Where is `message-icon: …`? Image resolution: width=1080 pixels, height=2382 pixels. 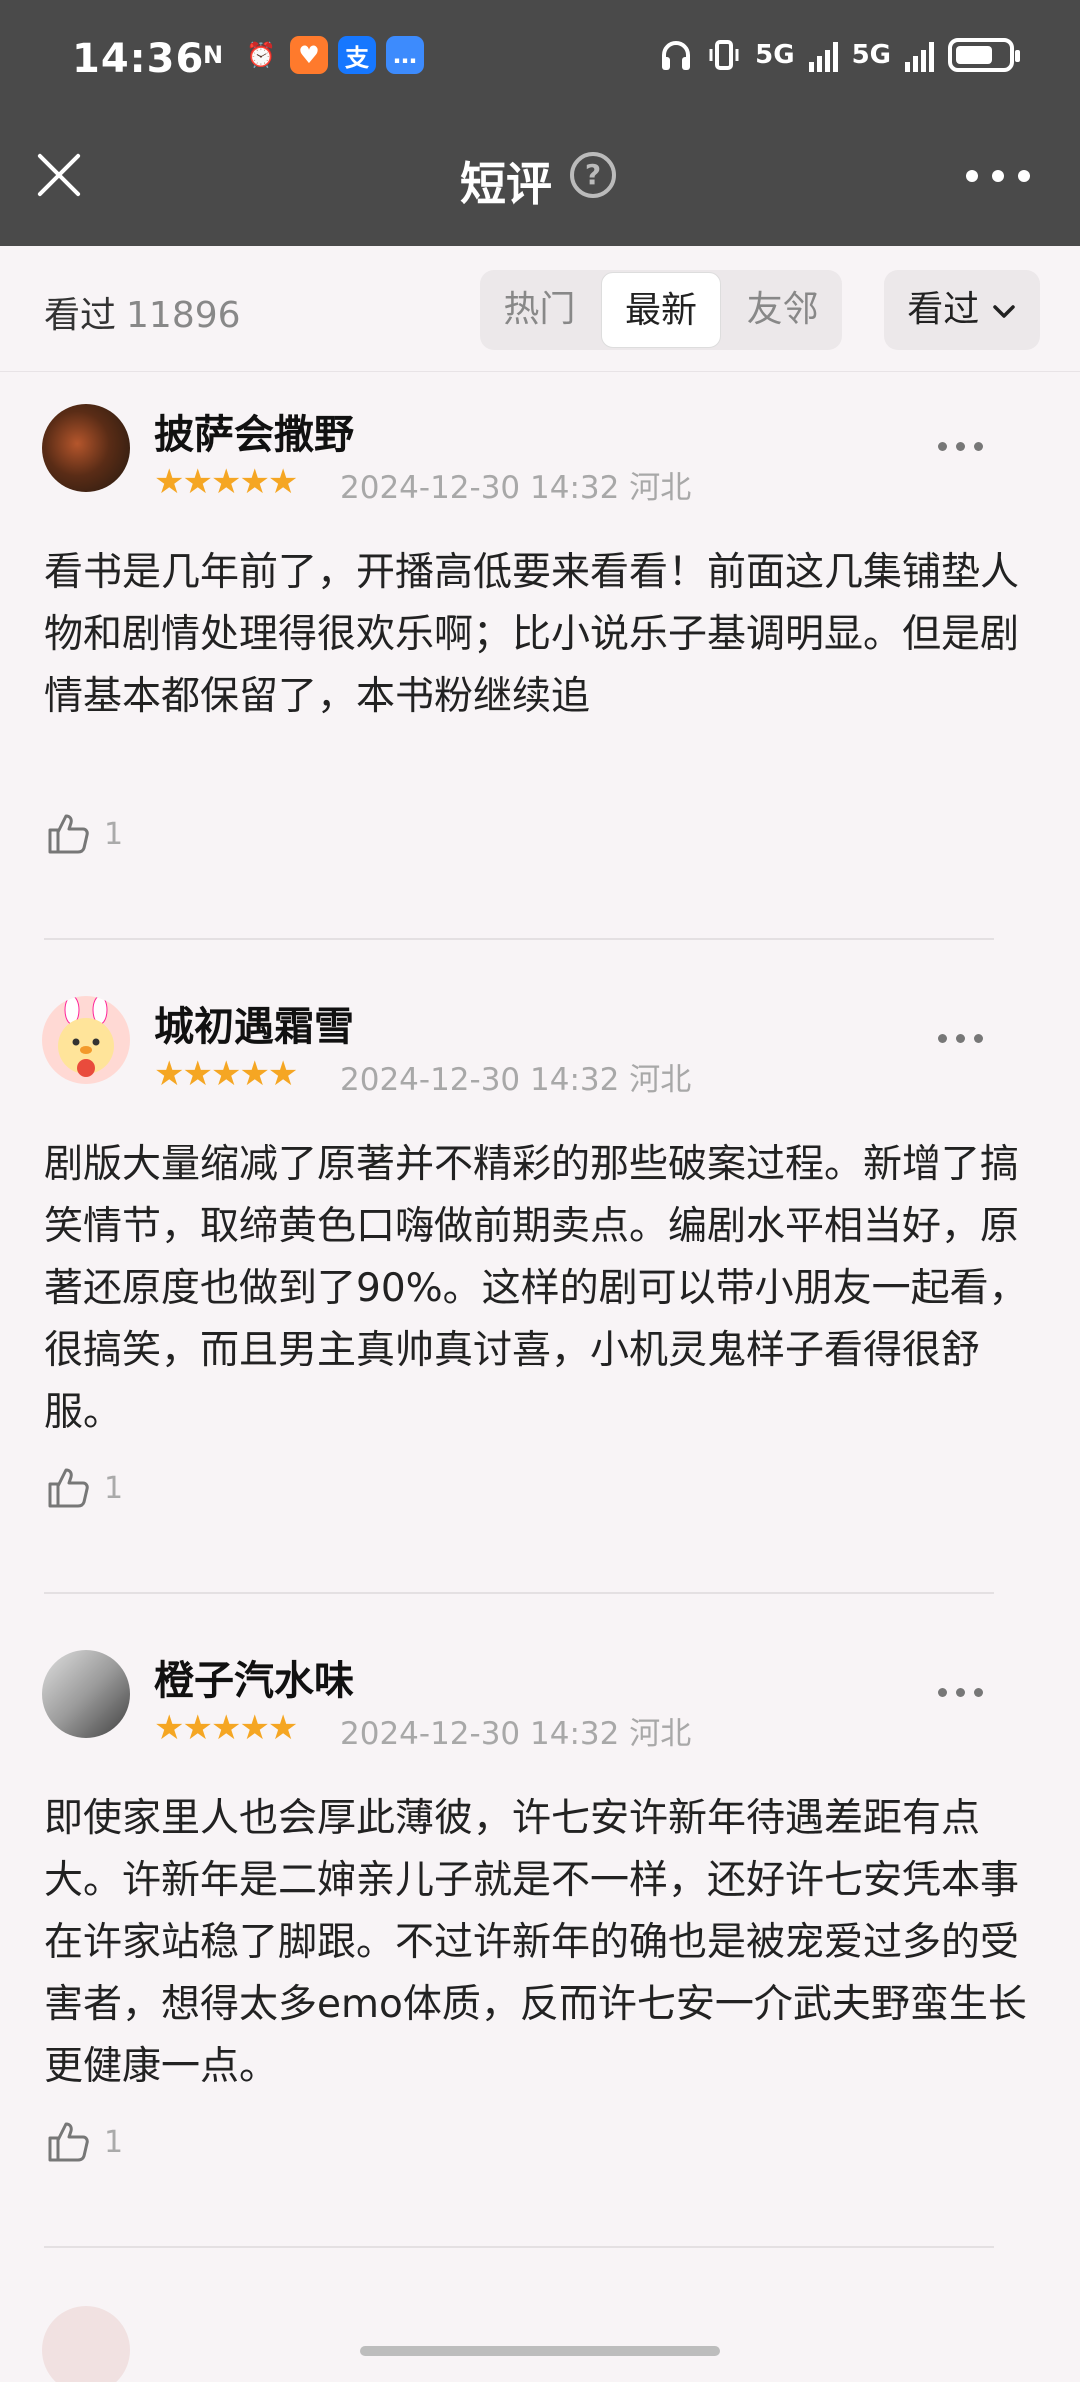
message-icon: … is located at coordinates (405, 55).